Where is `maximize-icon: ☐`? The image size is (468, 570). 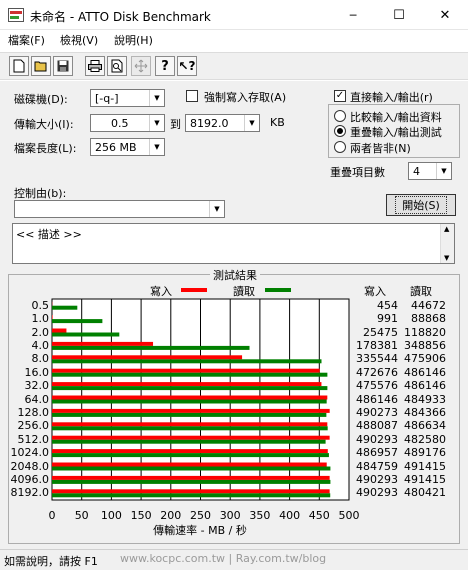
maximize-icon: ☐ is located at coordinates (399, 15).